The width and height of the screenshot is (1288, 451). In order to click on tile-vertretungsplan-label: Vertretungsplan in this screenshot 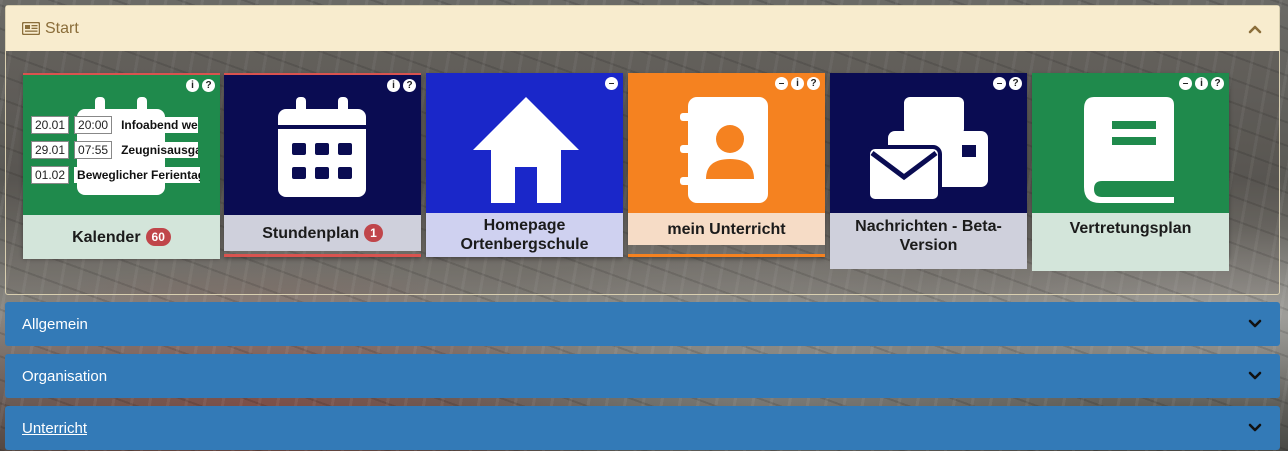, I will do `click(1130, 228)`.